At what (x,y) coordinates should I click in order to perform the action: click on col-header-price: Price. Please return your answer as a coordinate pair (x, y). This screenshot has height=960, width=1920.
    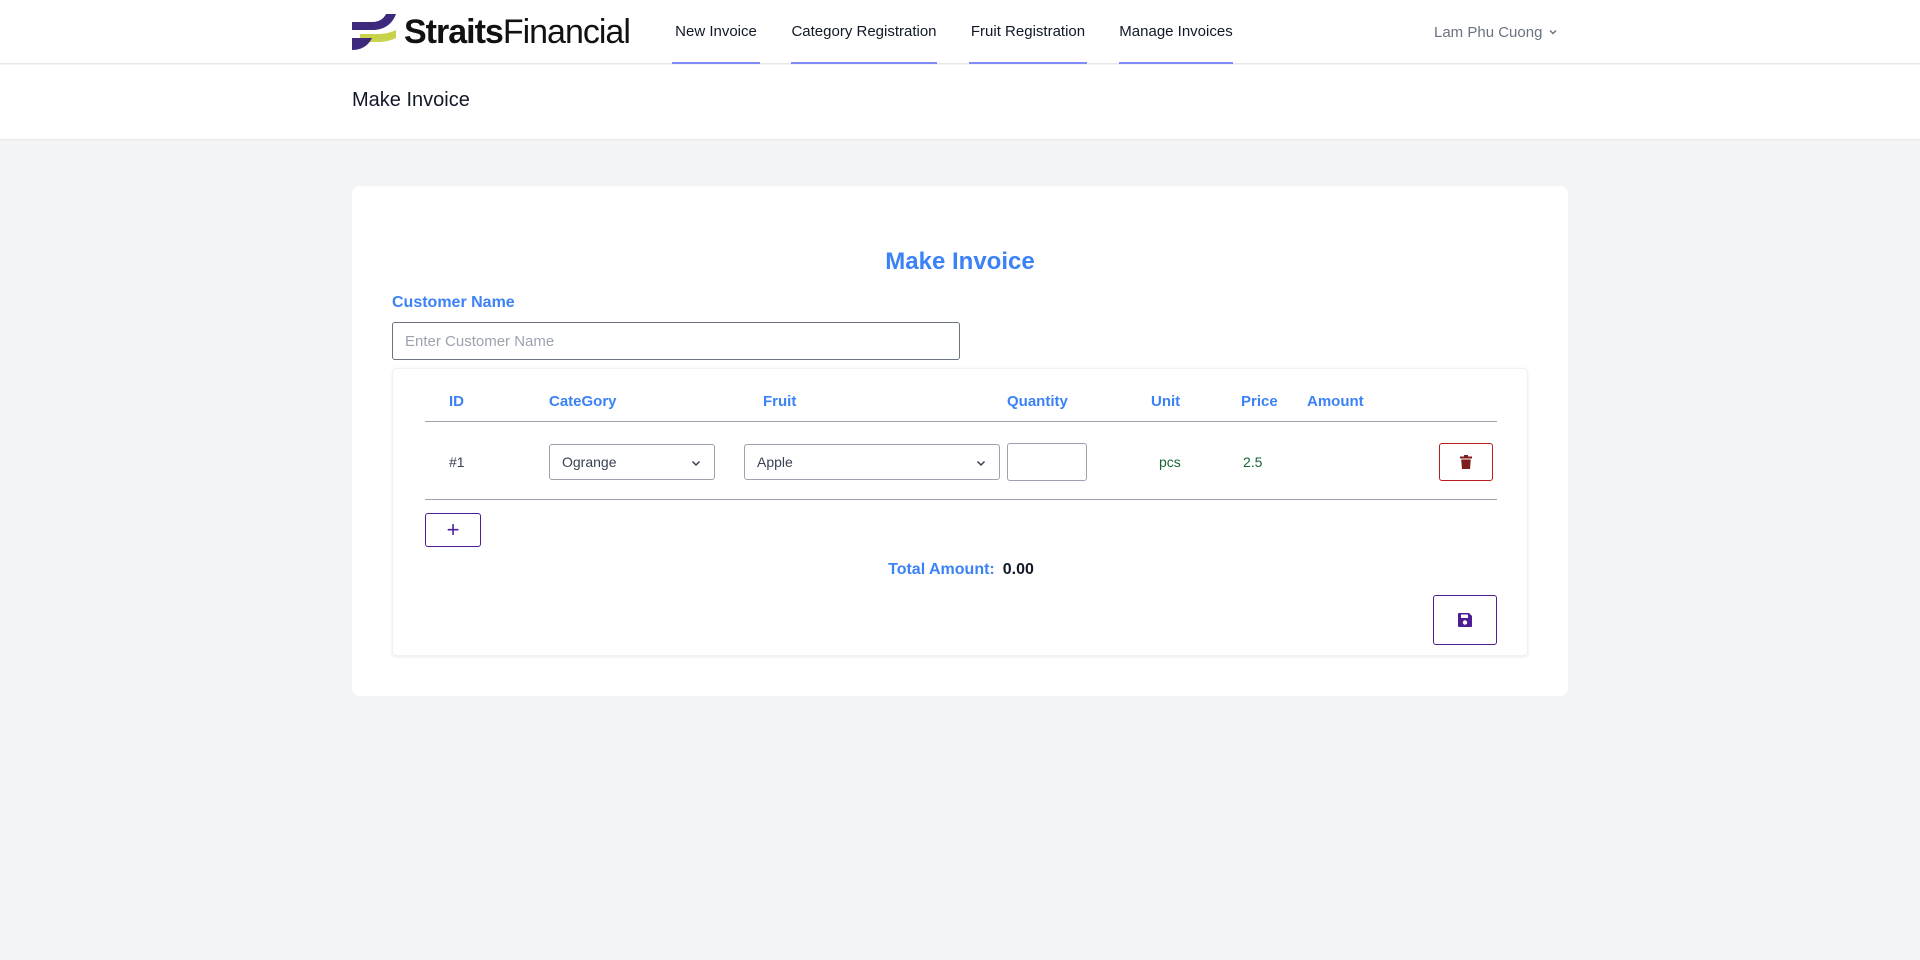
    Looking at the image, I should click on (1259, 401).